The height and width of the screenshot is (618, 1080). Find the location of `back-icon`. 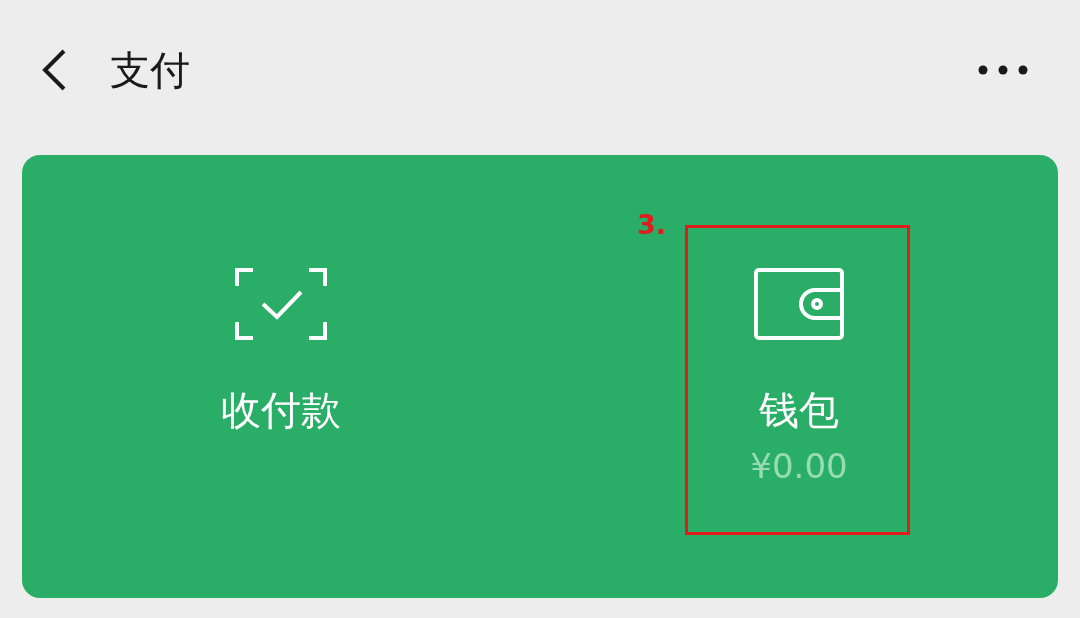

back-icon is located at coordinates (54, 70).